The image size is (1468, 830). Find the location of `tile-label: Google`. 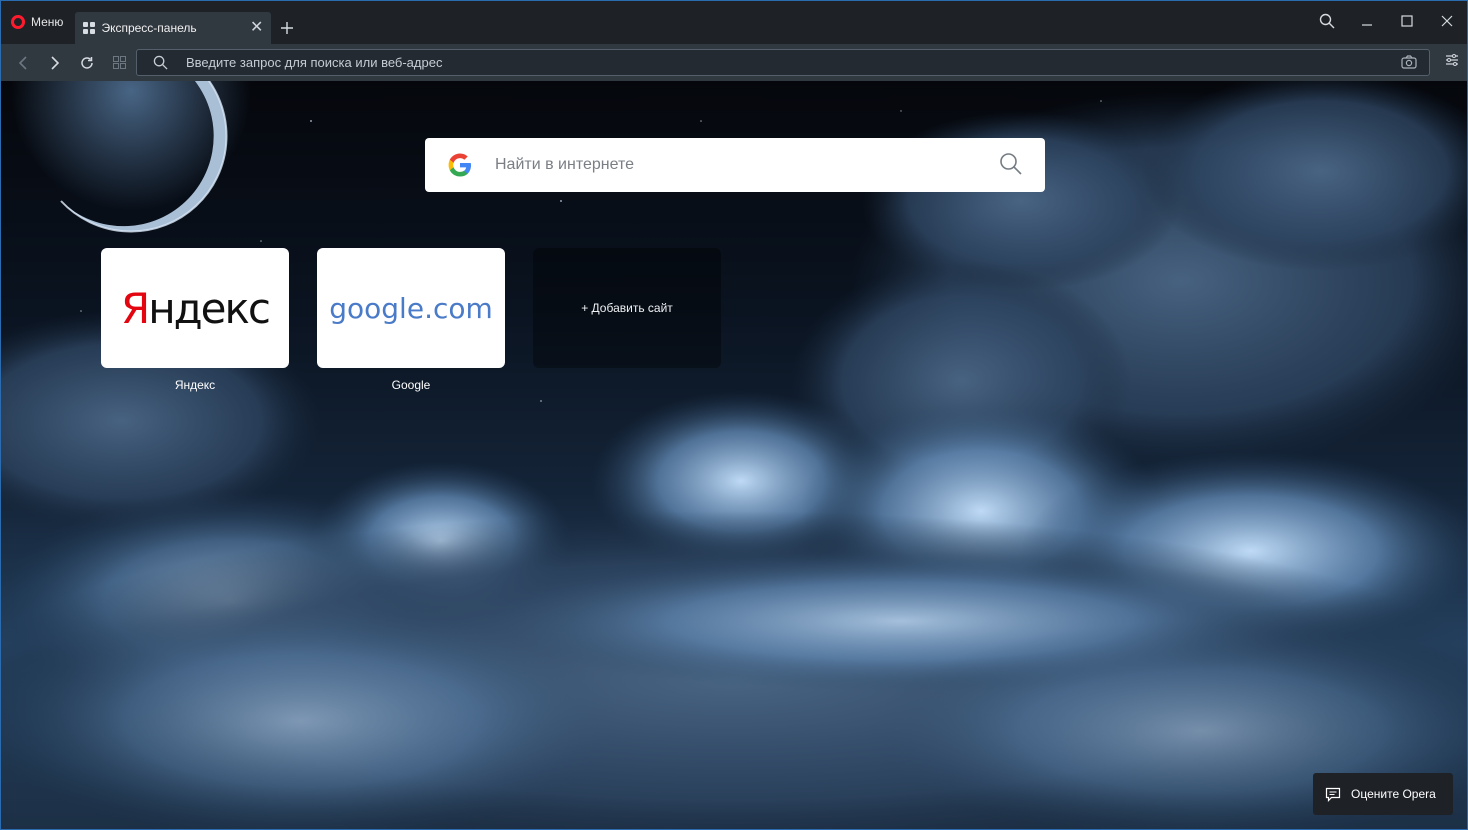

tile-label: Google is located at coordinates (411, 385).